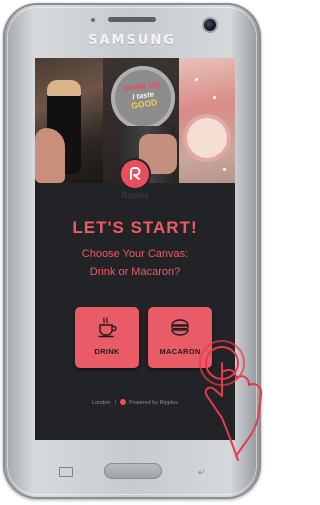 This screenshot has width=320, height=505. What do you see at coordinates (66, 472) in the screenshot?
I see `recent-apps-key` at bounding box center [66, 472].